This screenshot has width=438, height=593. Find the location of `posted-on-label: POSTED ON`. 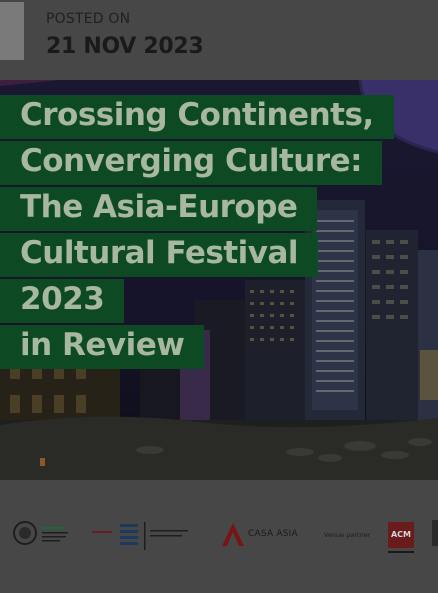

posted-on-label: POSTED ON is located at coordinates (88, 19).